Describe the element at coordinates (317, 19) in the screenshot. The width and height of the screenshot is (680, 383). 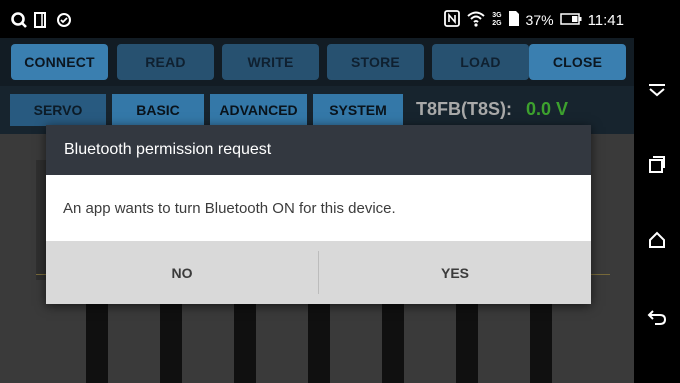
I see `status-bar: 3G 2G 37% 11:41` at that location.